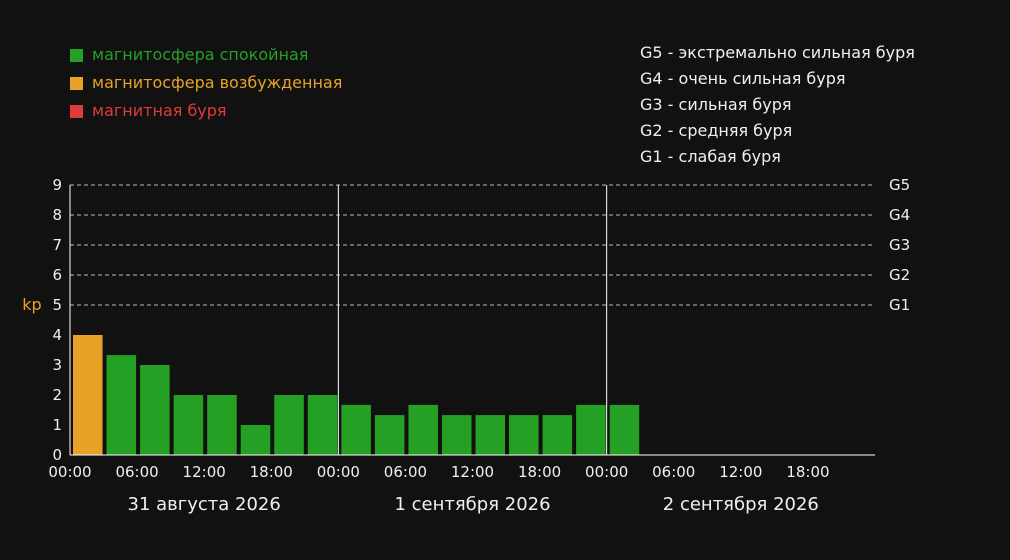 The image size is (1010, 560). Describe the element at coordinates (899, 185) in the screenshot. I see `storm-level-label: G5` at that location.